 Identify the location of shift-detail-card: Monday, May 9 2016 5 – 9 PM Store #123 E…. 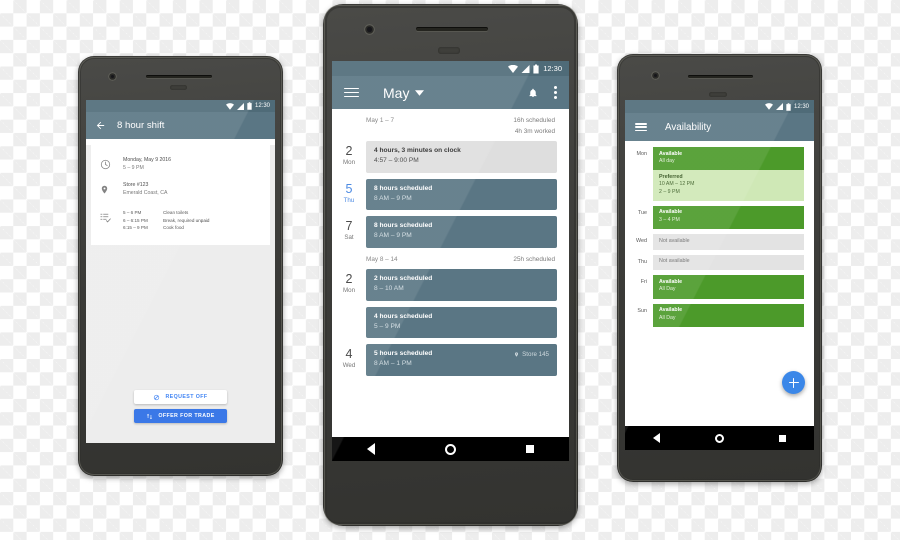
(180, 195).